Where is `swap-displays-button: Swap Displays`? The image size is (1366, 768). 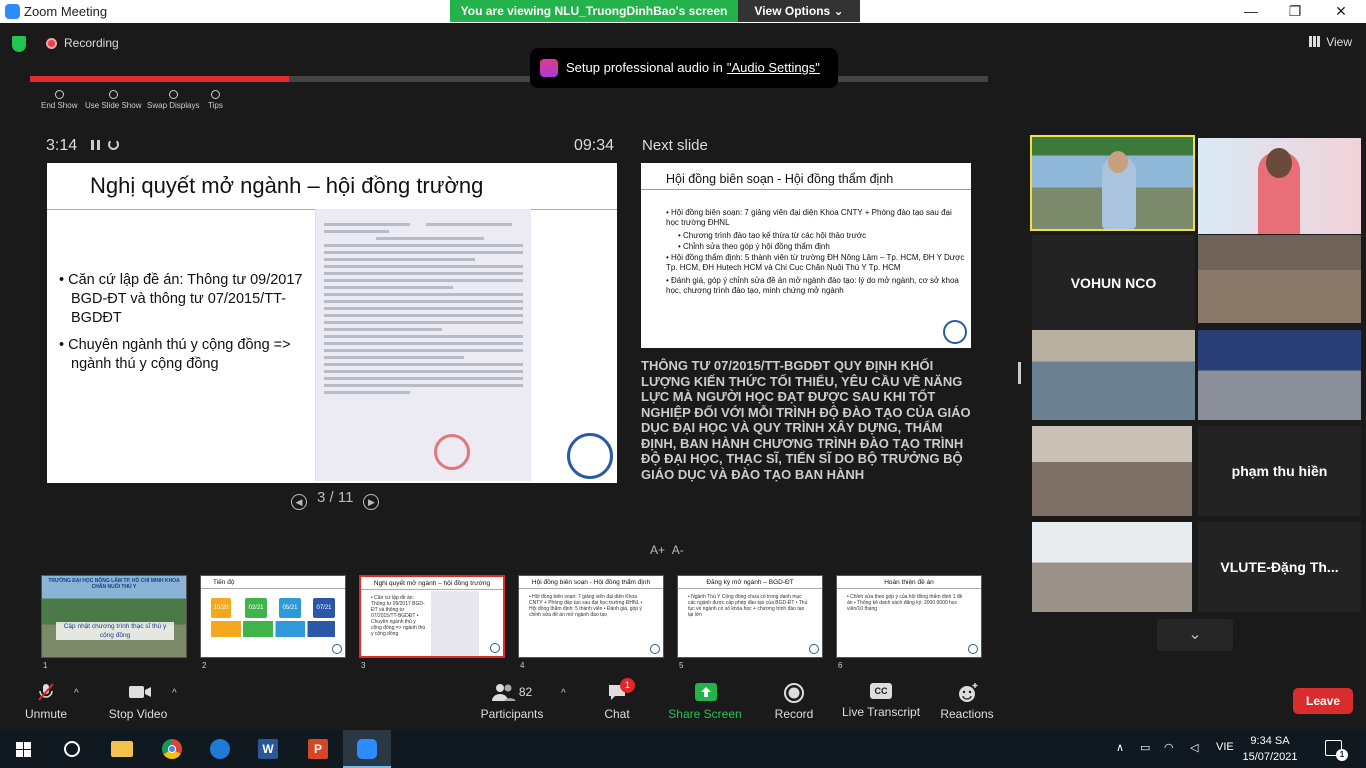
swap-displays-button: Swap Displays is located at coordinates (173, 99).